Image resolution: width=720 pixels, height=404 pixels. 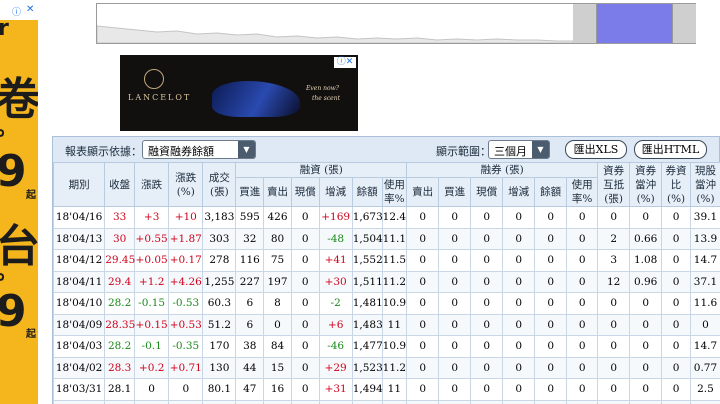 What do you see at coordinates (186, 401) in the screenshot?
I see `cell-pct: +0.72` at bounding box center [186, 401].